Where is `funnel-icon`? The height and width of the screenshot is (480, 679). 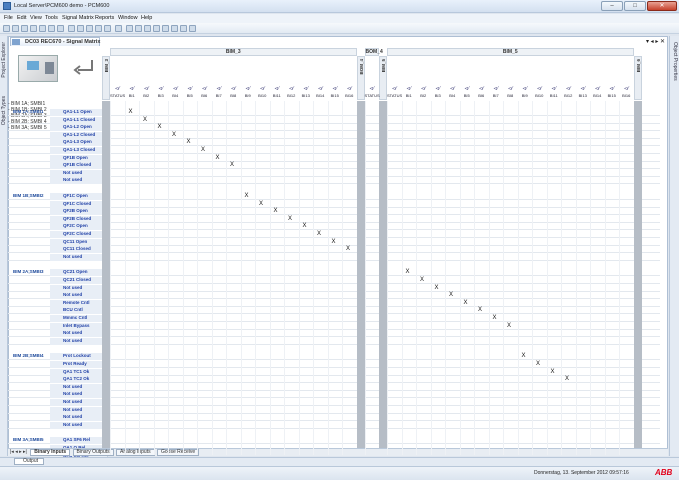 funnel-icon is located at coordinates (147, 28).